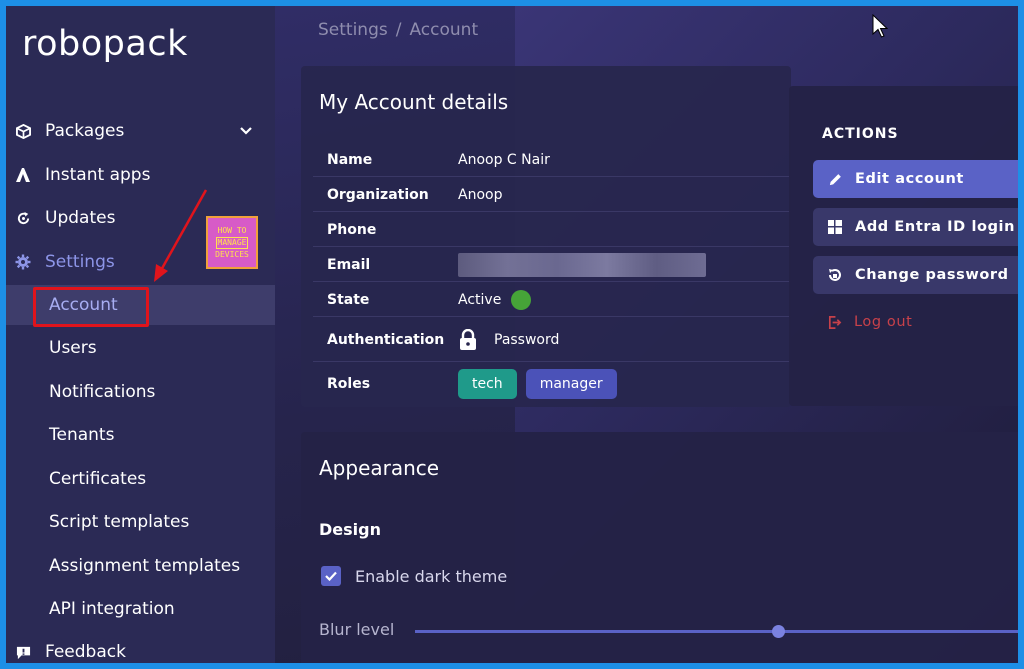 This screenshot has width=1024, height=669. I want to click on role-badge-manager: manager, so click(571, 384).